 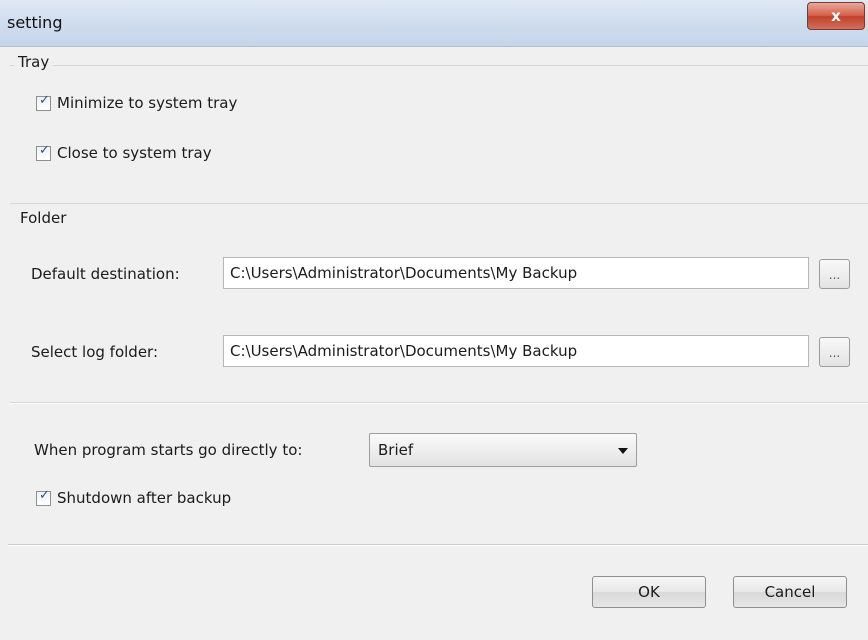 What do you see at coordinates (503, 450) in the screenshot?
I see `startup-view-select: Brief` at bounding box center [503, 450].